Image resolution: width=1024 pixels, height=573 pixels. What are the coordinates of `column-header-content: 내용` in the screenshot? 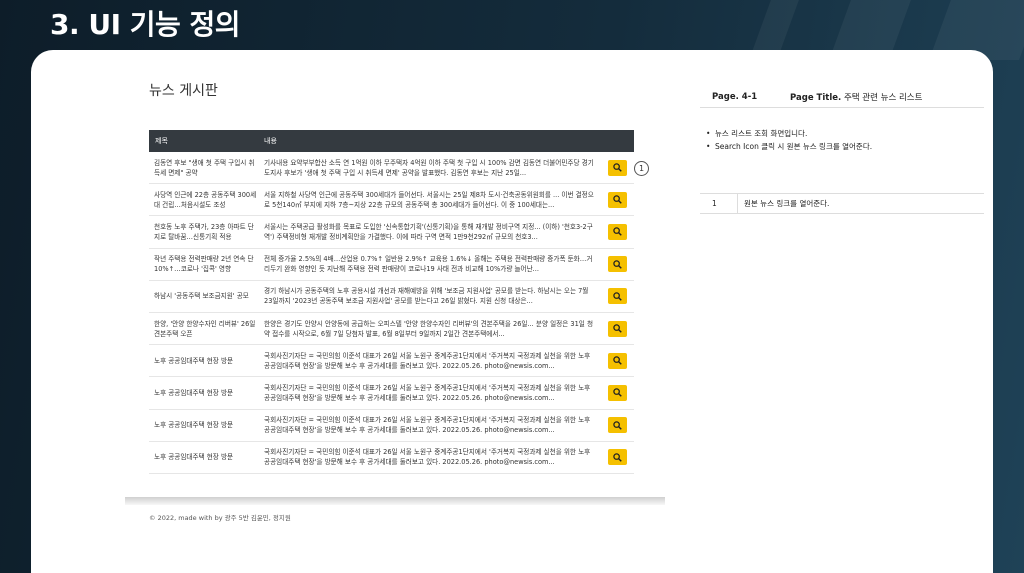 It's located at (270, 141).